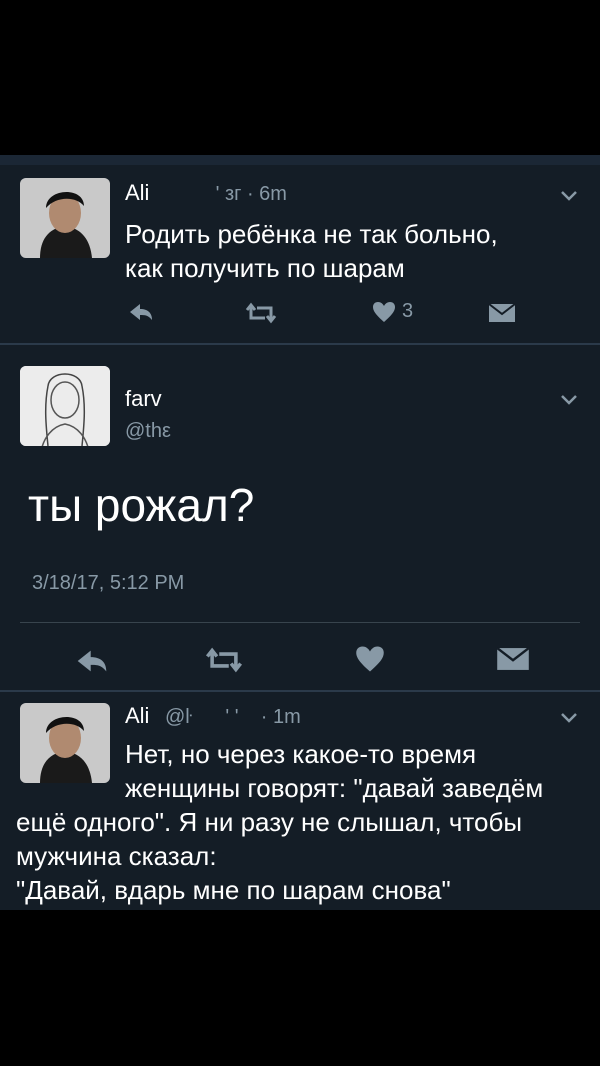  Describe the element at coordinates (143, 399) in the screenshot. I see `author-name: farv` at that location.